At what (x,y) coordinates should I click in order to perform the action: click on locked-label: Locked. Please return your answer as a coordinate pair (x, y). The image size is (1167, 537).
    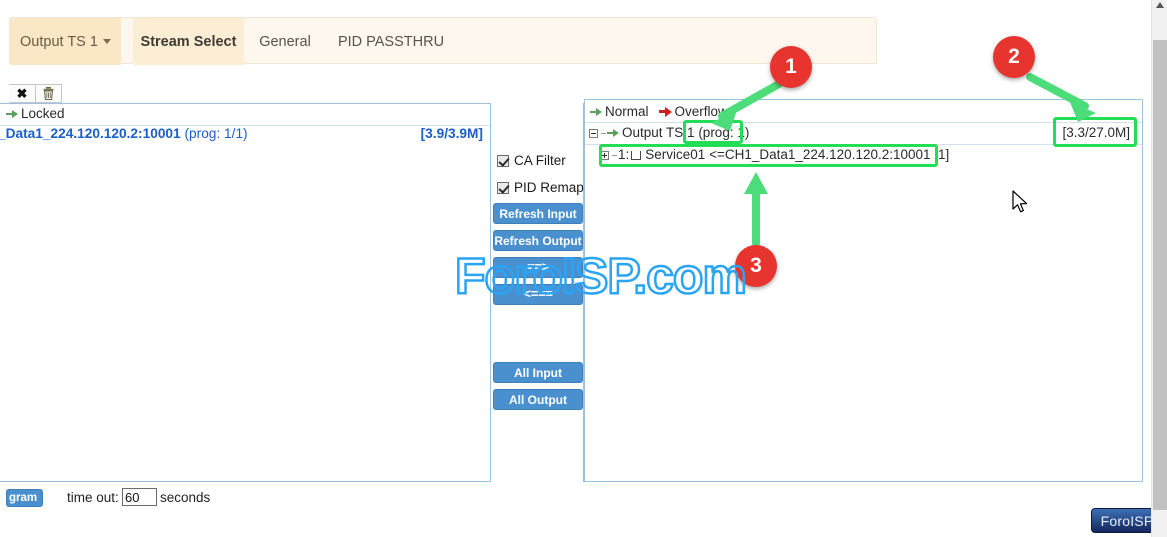
    Looking at the image, I should click on (43, 113).